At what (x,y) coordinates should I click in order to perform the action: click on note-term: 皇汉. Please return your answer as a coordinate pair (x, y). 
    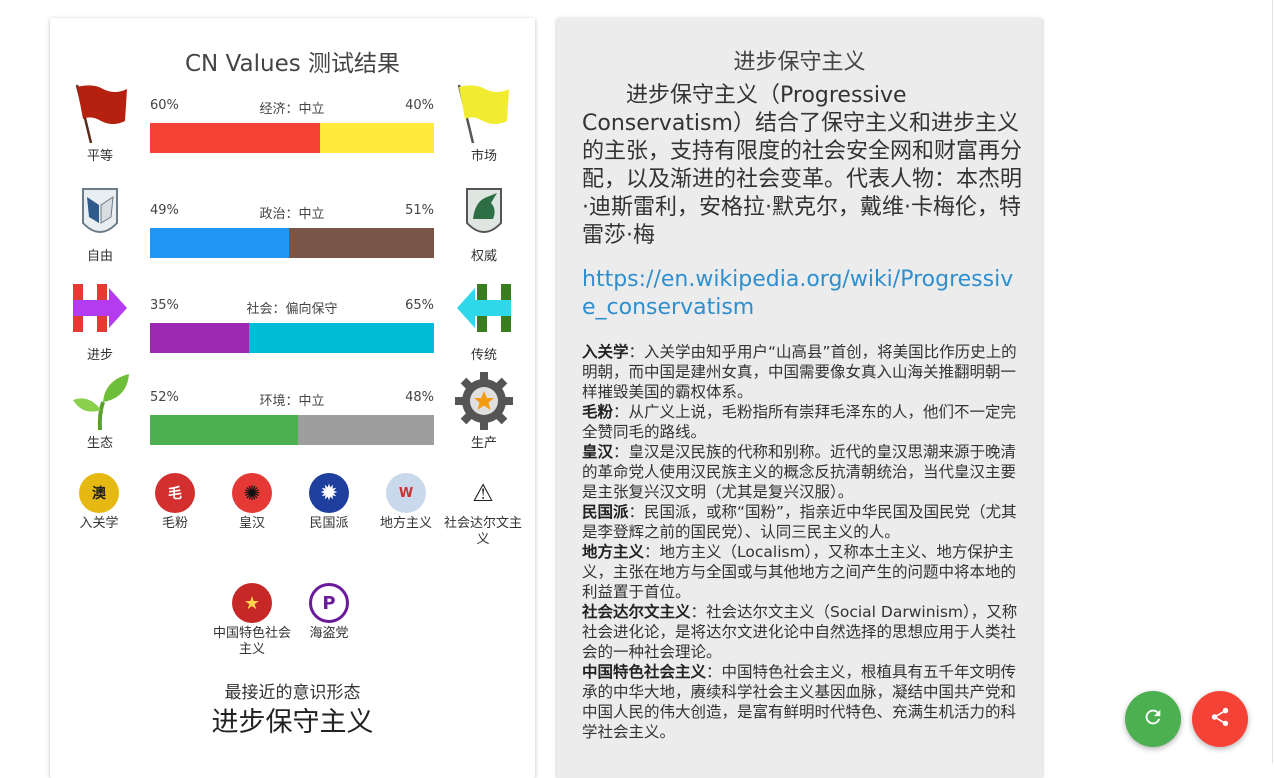
    Looking at the image, I should click on (598, 452).